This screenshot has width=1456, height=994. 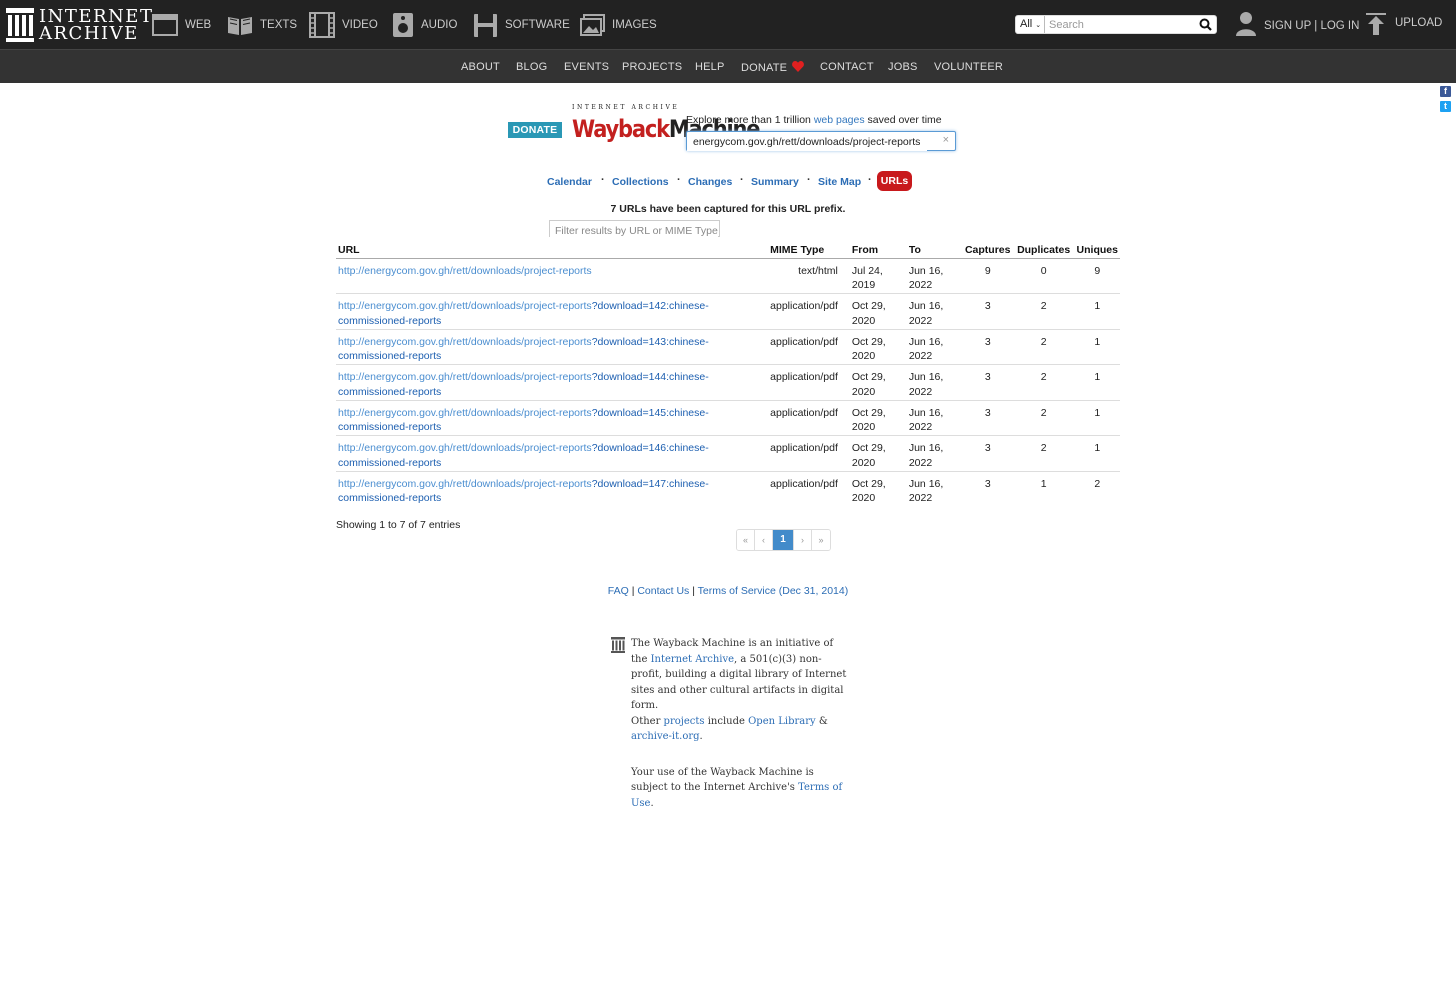 I want to click on media-texts: TEXTS, so click(x=262, y=25).